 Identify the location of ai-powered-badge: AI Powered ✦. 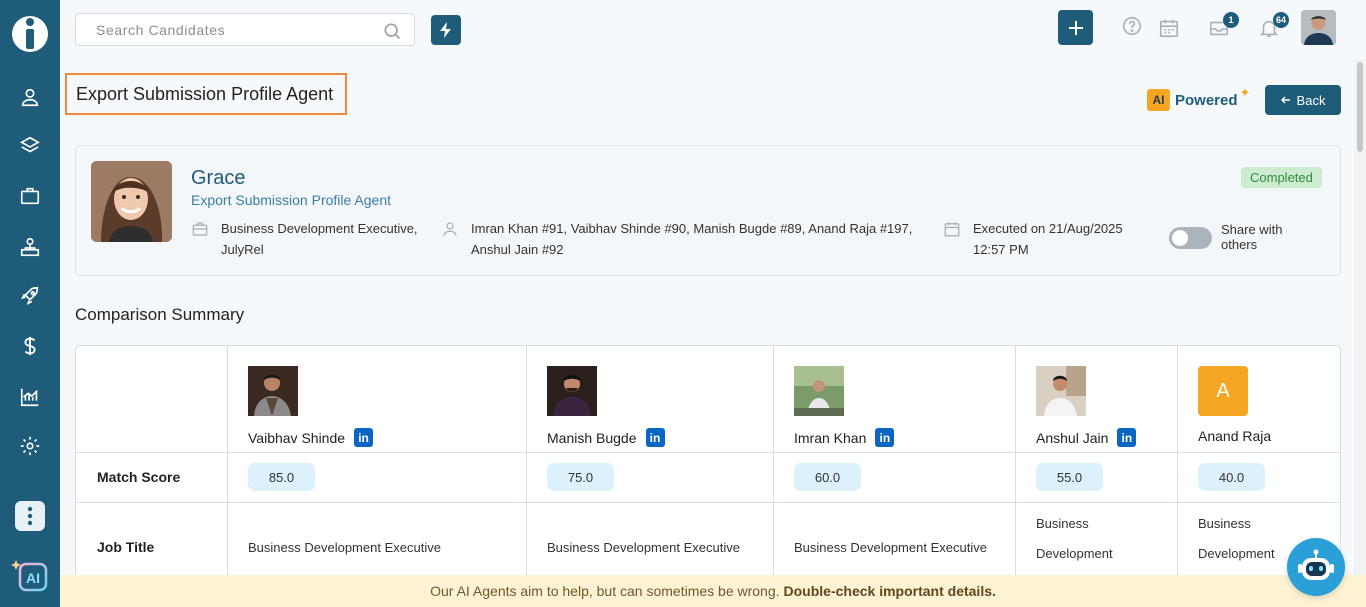
(1200, 98).